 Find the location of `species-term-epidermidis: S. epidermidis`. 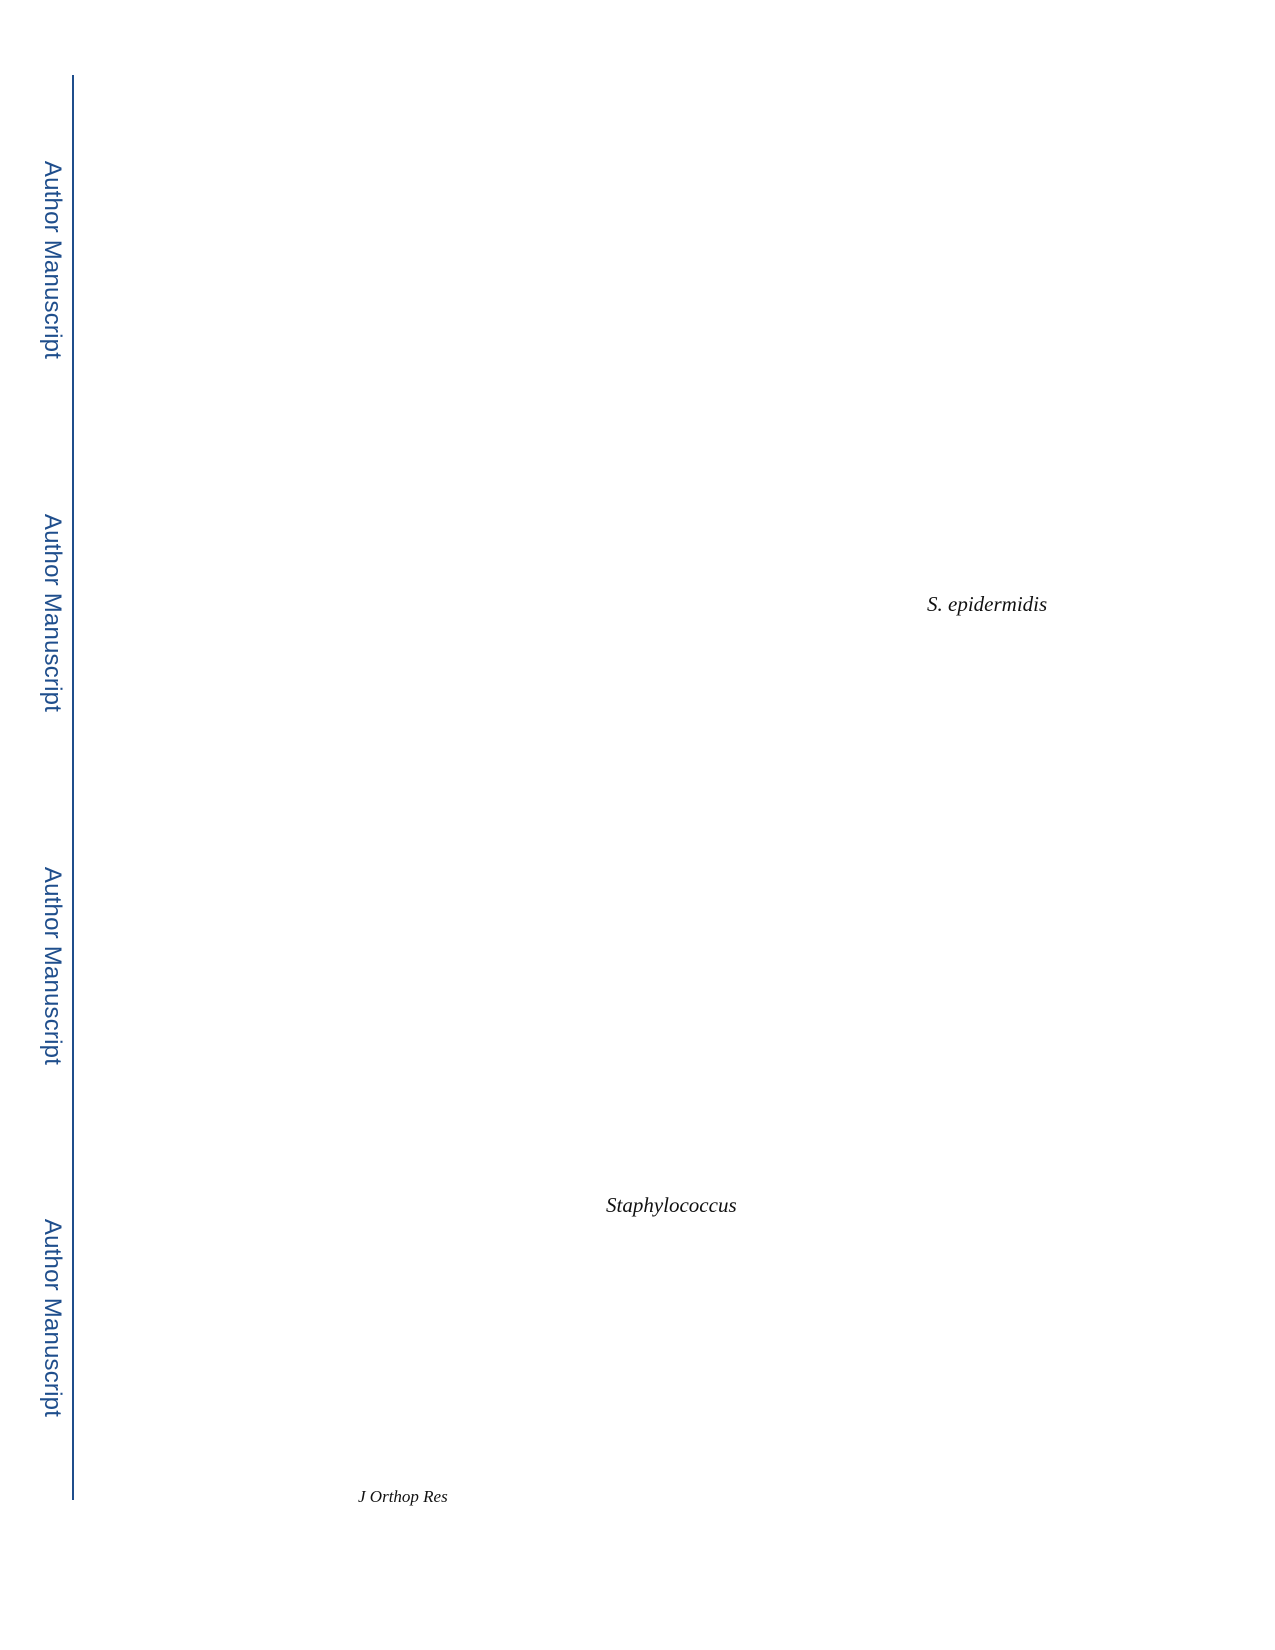

species-term-epidermidis: S. epidermidis is located at coordinates (987, 604).